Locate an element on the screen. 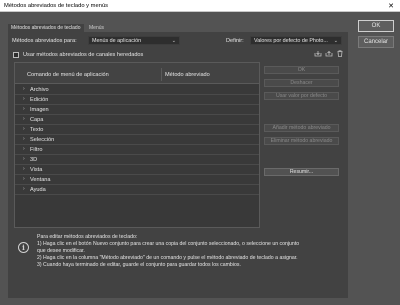 Image resolution: width=400 pixels, height=305 pixels. row-label: Selección is located at coordinates (42, 139).